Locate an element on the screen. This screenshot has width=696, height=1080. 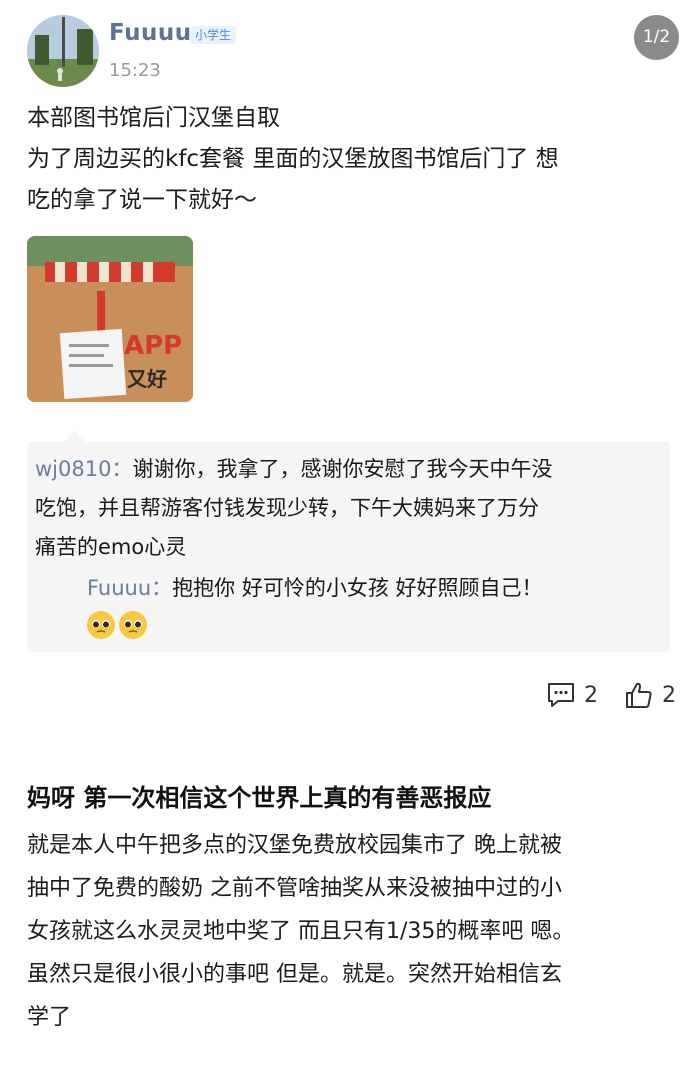
post-time: 15:23 is located at coordinates (135, 70).